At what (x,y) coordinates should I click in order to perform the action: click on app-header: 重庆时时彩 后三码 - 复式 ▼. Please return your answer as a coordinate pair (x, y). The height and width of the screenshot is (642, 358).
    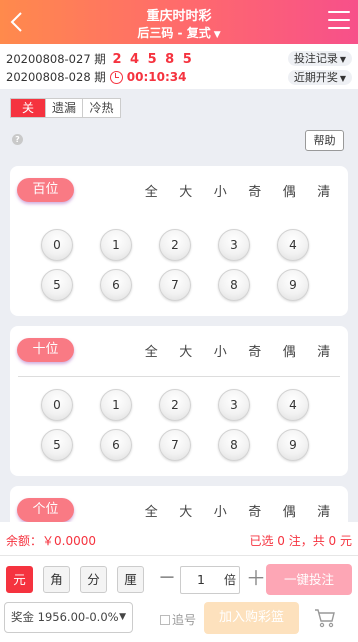
    Looking at the image, I should click on (179, 22).